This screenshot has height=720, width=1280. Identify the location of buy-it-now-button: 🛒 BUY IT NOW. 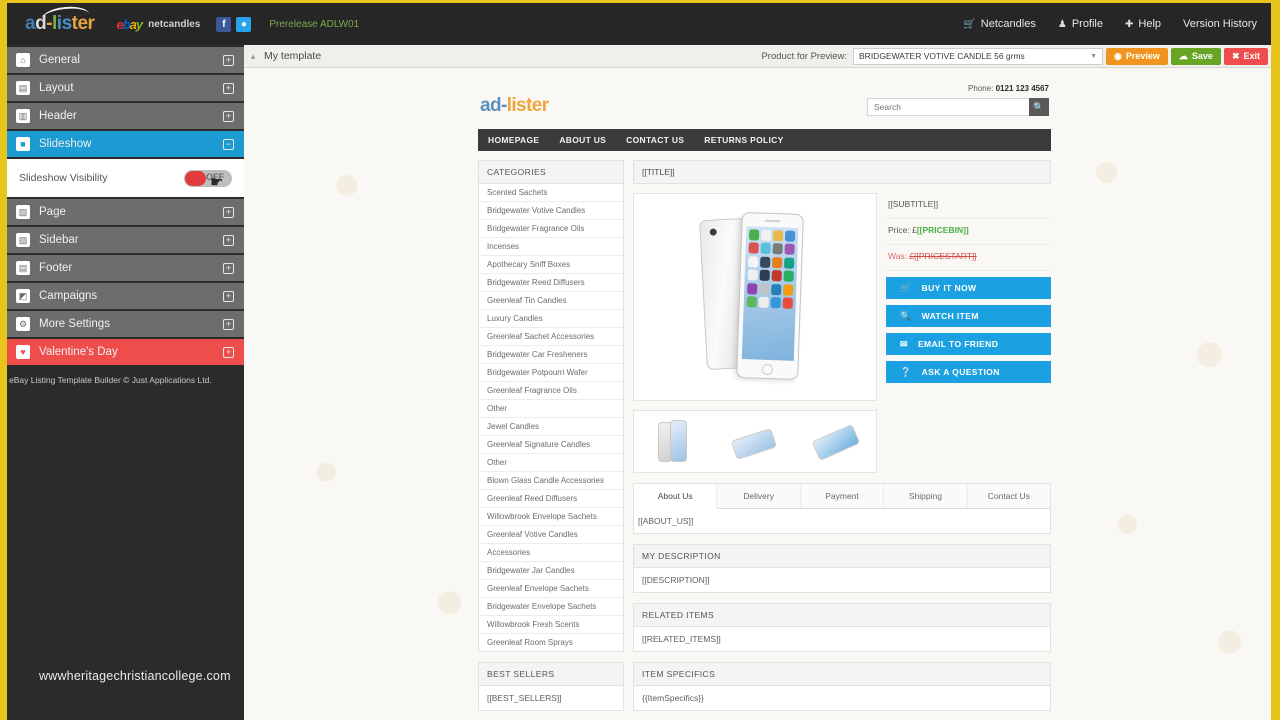
(968, 288).